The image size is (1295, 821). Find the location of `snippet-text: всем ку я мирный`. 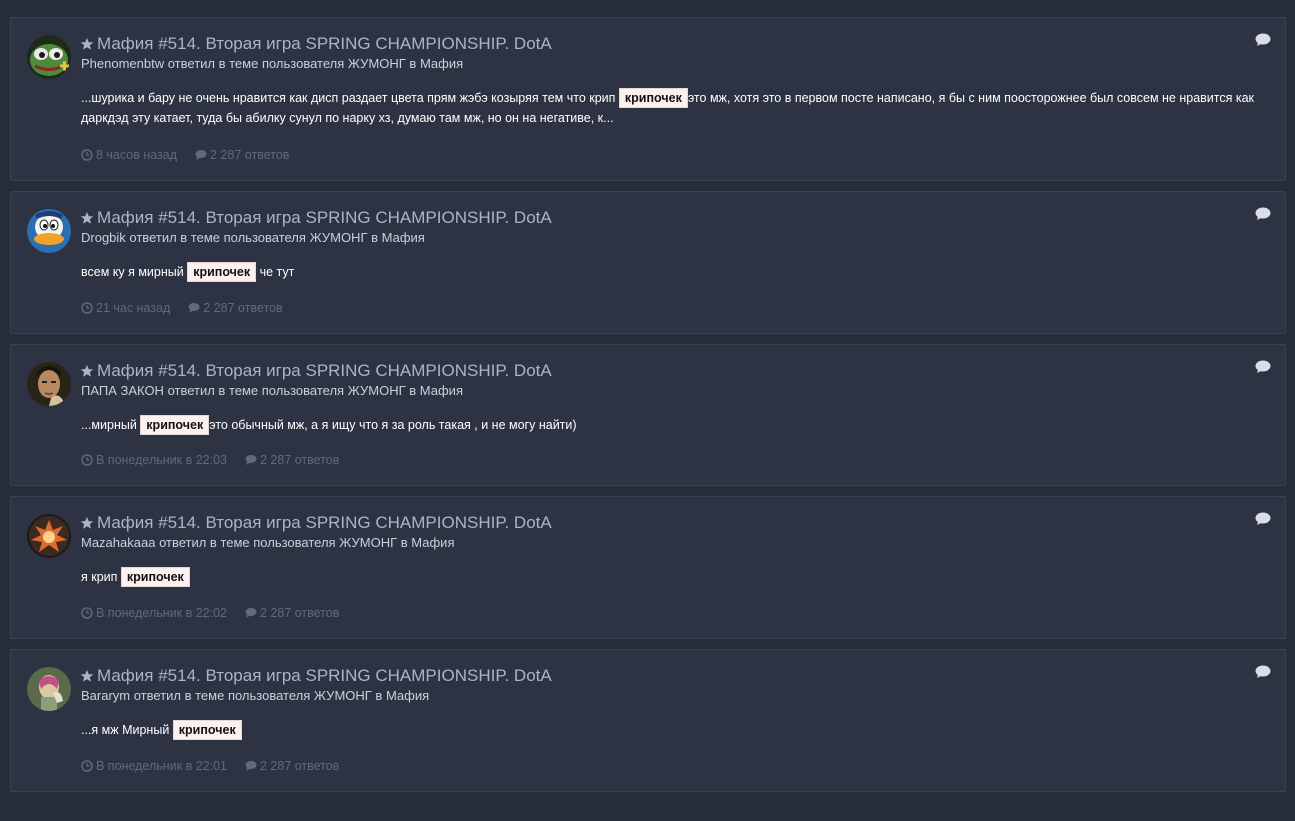

snippet-text: всем ку я мирный is located at coordinates (134, 272).